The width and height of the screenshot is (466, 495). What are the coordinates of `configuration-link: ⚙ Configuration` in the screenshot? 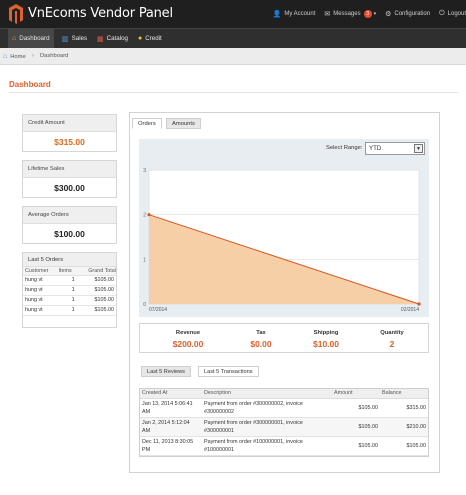 It's located at (407, 14).